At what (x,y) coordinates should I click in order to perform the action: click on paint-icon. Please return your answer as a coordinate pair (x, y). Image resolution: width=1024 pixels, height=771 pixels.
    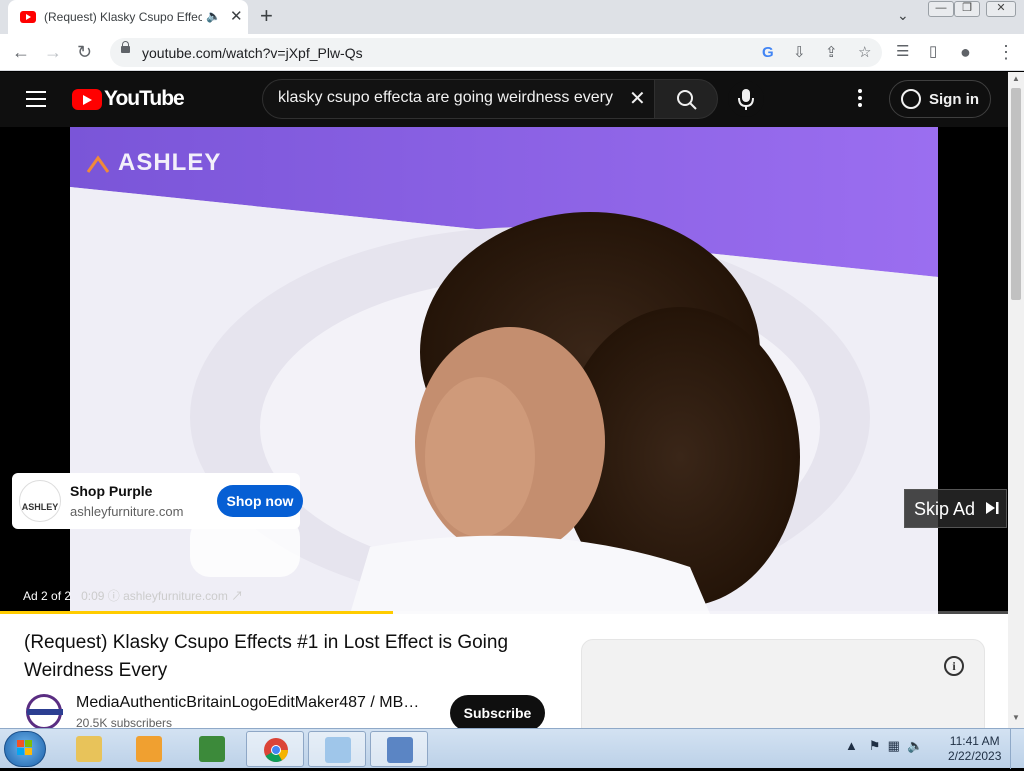
    Looking at the image, I should click on (338, 750).